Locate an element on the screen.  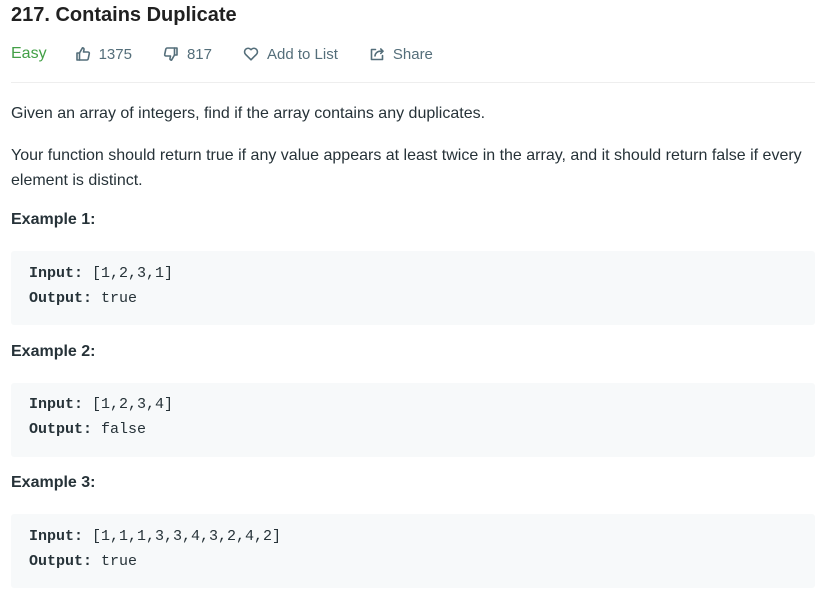
example-code-block: Input: [1,2,3,4] Output: false is located at coordinates (413, 420).